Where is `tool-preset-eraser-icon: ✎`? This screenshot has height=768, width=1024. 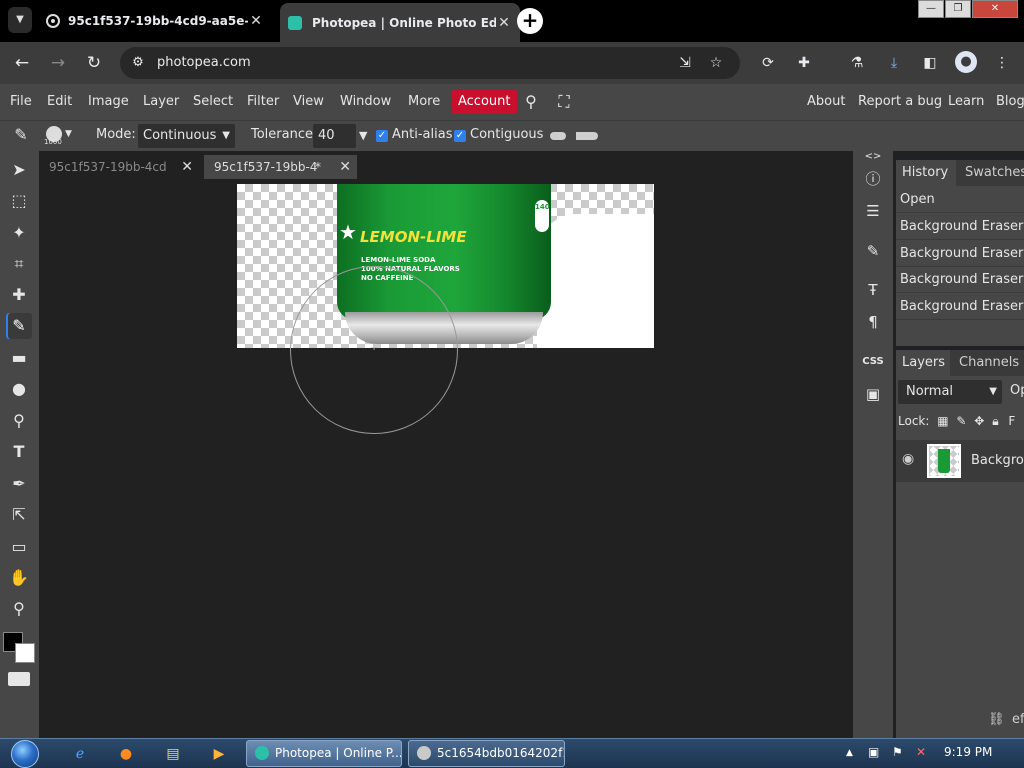 tool-preset-eraser-icon: ✎ is located at coordinates (21, 135).